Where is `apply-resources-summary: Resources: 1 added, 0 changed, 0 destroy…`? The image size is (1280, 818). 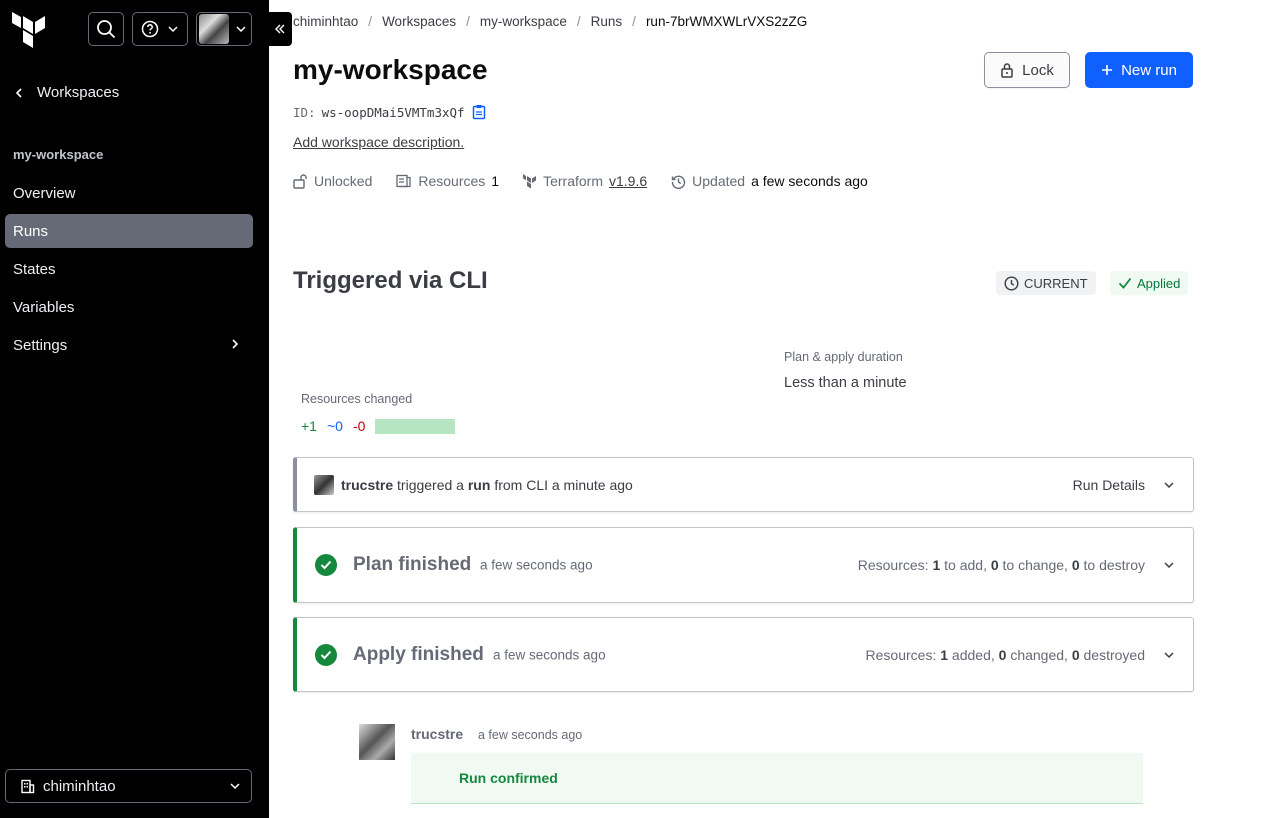
apply-resources-summary: Resources: 1 added, 0 changed, 0 destroy… is located at coordinates (1005, 655).